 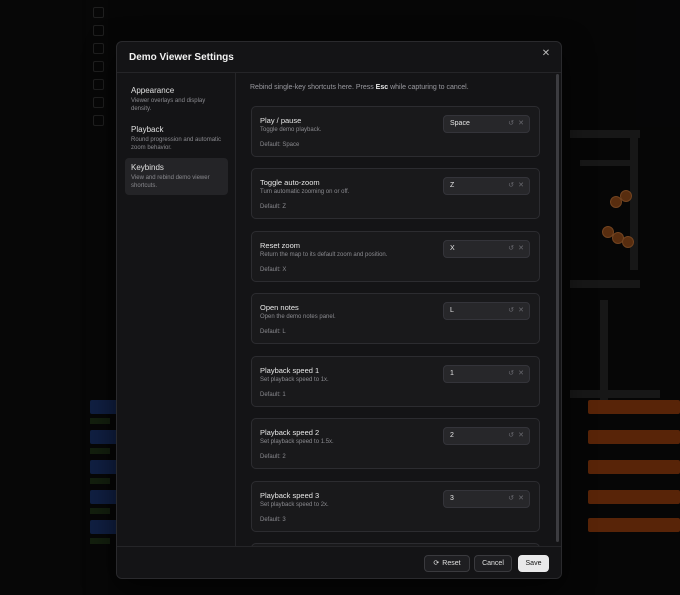 I want to click on keybind-title: Playback speed 1, so click(x=290, y=370).